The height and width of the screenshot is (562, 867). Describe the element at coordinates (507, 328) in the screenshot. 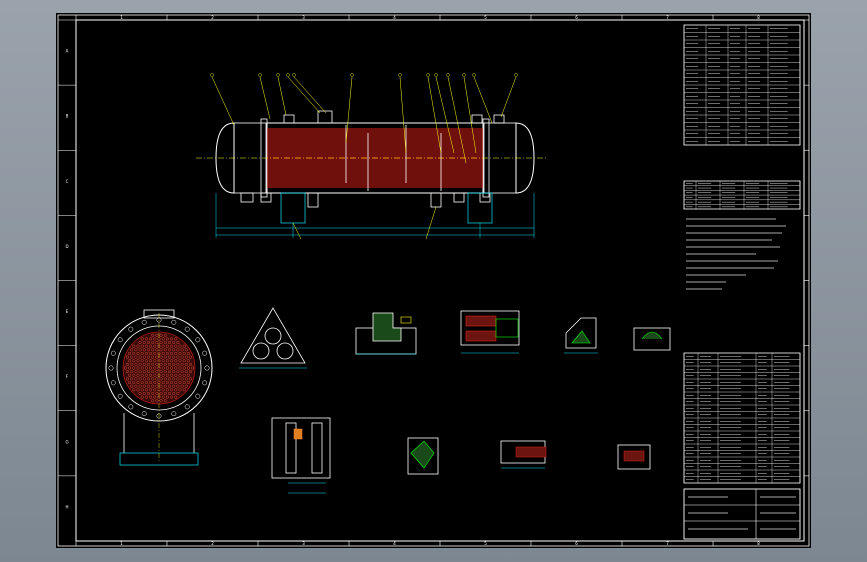

I see `joint-weld` at that location.